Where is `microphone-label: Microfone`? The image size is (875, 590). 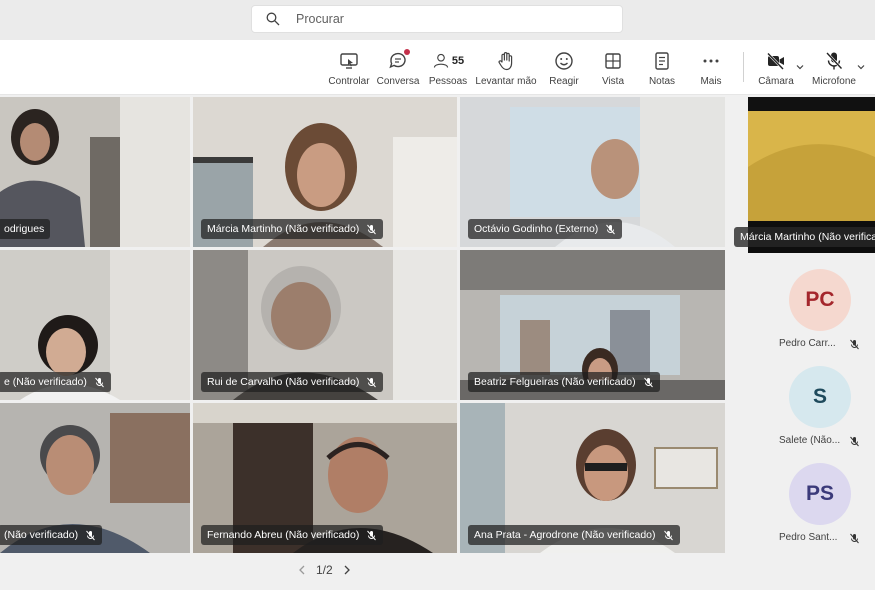
microphone-label: Microfone is located at coordinates (834, 81).